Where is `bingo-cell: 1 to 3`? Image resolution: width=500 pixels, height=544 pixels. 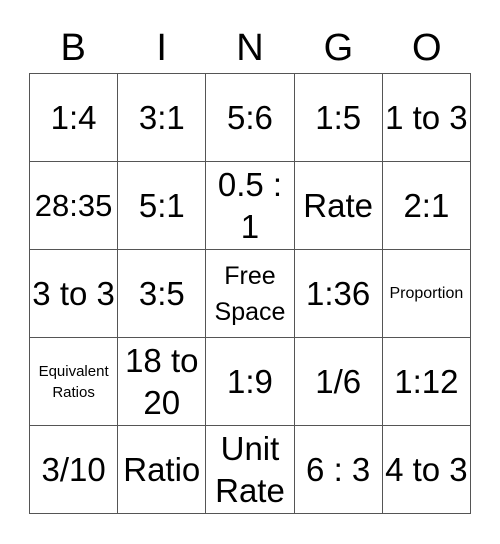
bingo-cell: 1 to 3 is located at coordinates (426, 117).